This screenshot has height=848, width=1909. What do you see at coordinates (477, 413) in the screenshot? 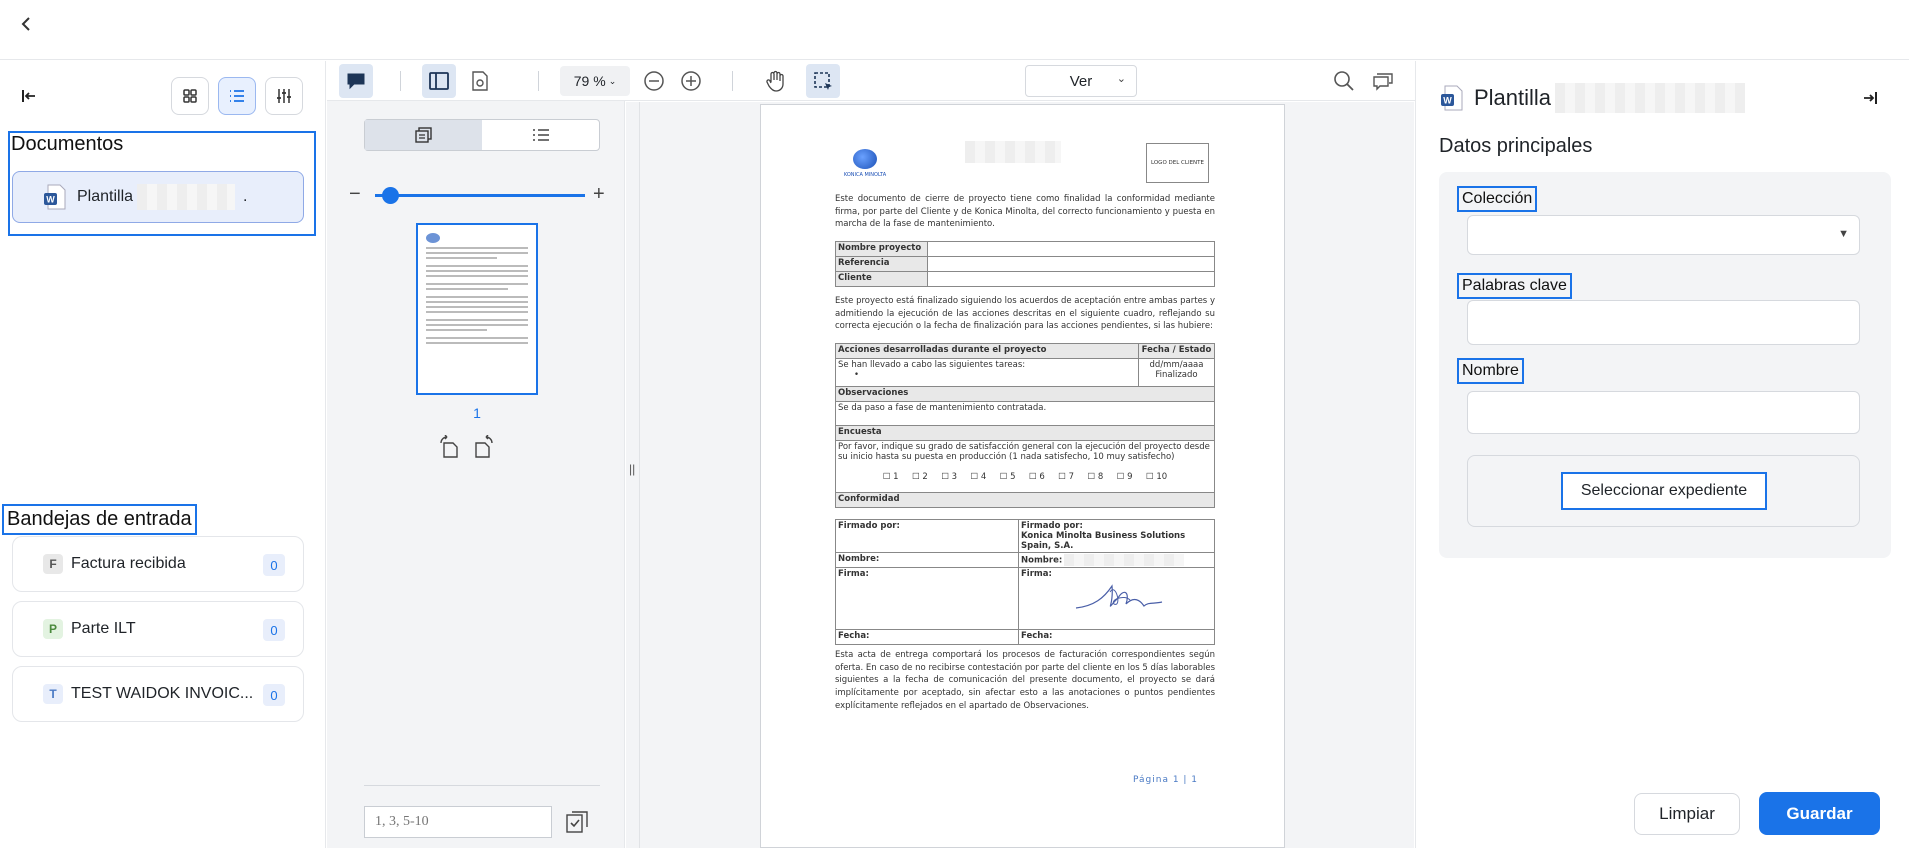
I see `thumbnail-page-number: 1` at bounding box center [477, 413].